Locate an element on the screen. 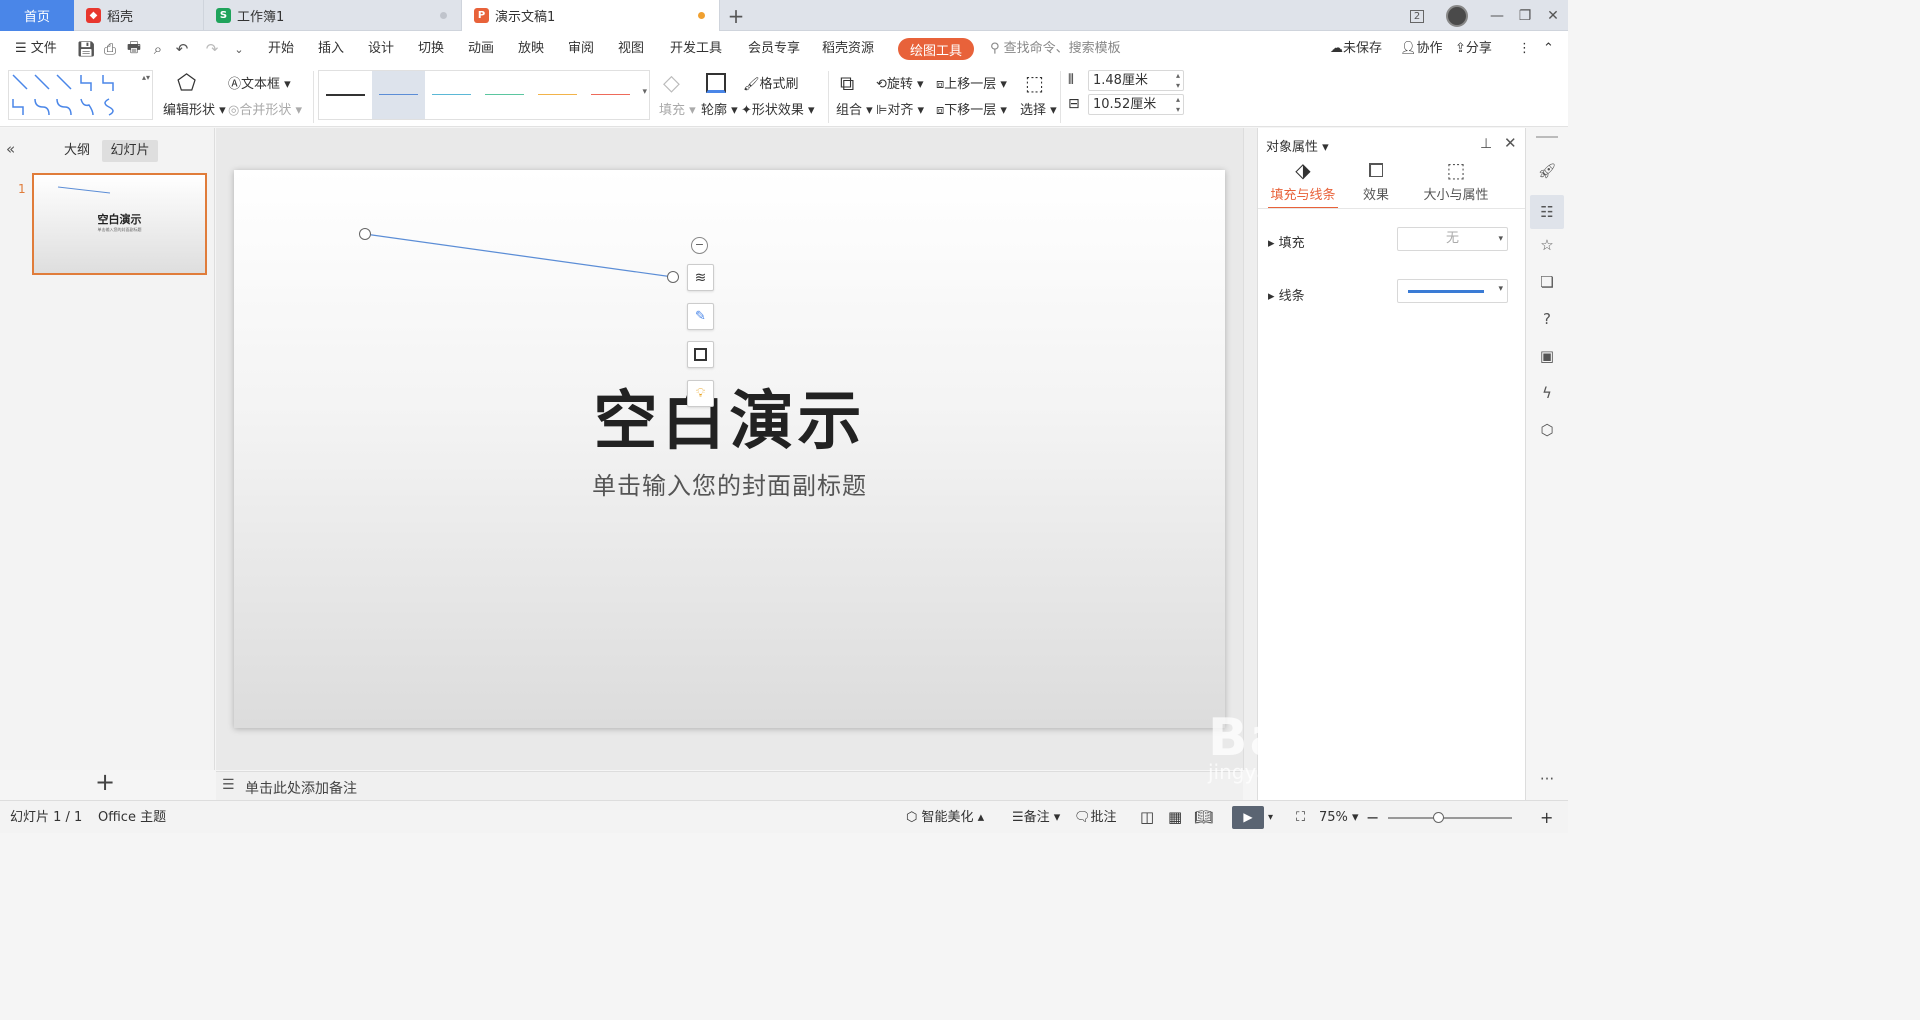 This screenshot has width=1920, height=1020. line-color-dropdown: ▾ is located at coordinates (1452, 291).